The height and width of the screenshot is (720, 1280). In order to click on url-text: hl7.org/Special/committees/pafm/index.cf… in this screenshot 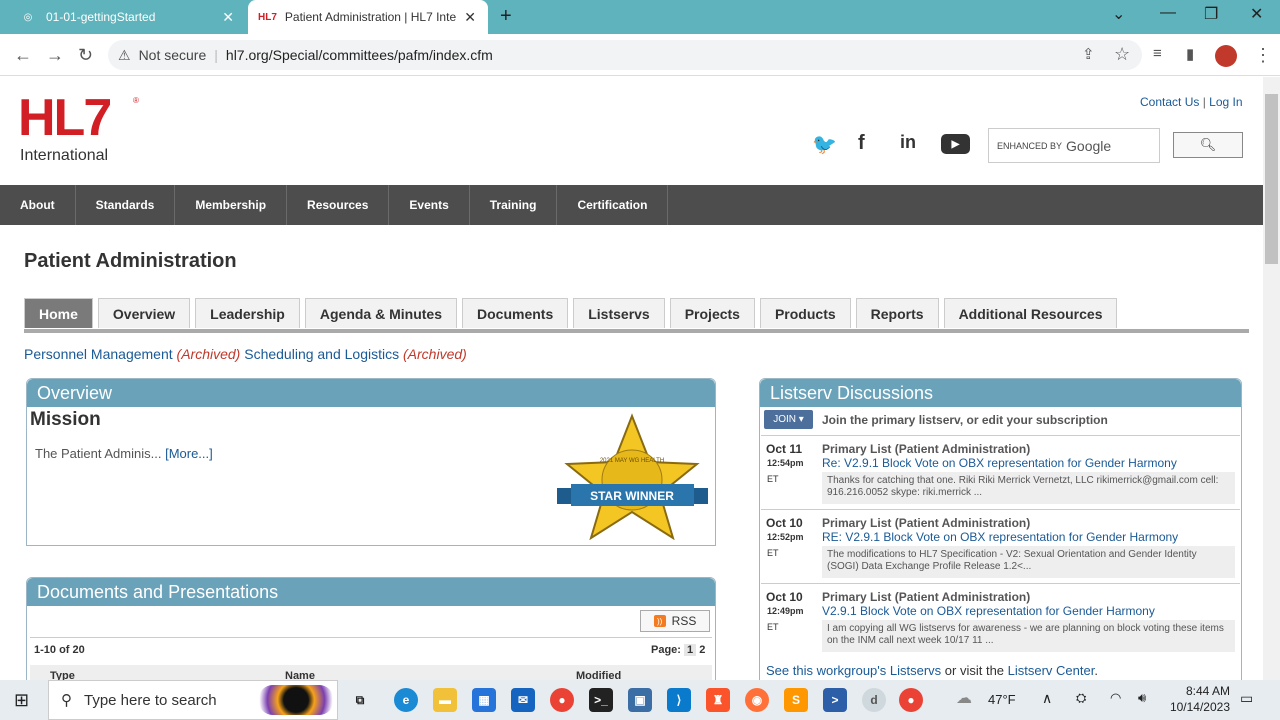, I will do `click(359, 55)`.